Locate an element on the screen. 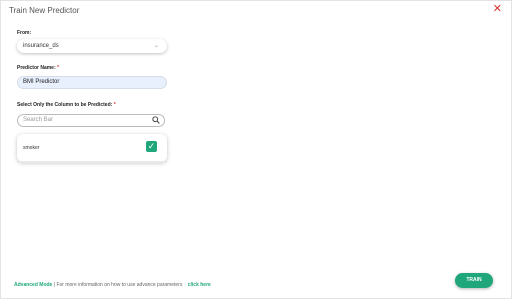  from-dataset-value: insurance_ds is located at coordinates (41, 46).